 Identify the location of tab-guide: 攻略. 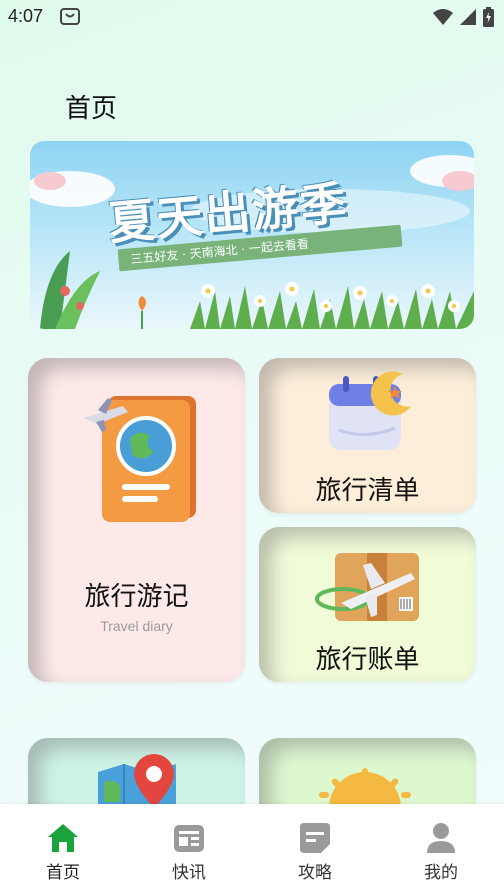
(315, 850).